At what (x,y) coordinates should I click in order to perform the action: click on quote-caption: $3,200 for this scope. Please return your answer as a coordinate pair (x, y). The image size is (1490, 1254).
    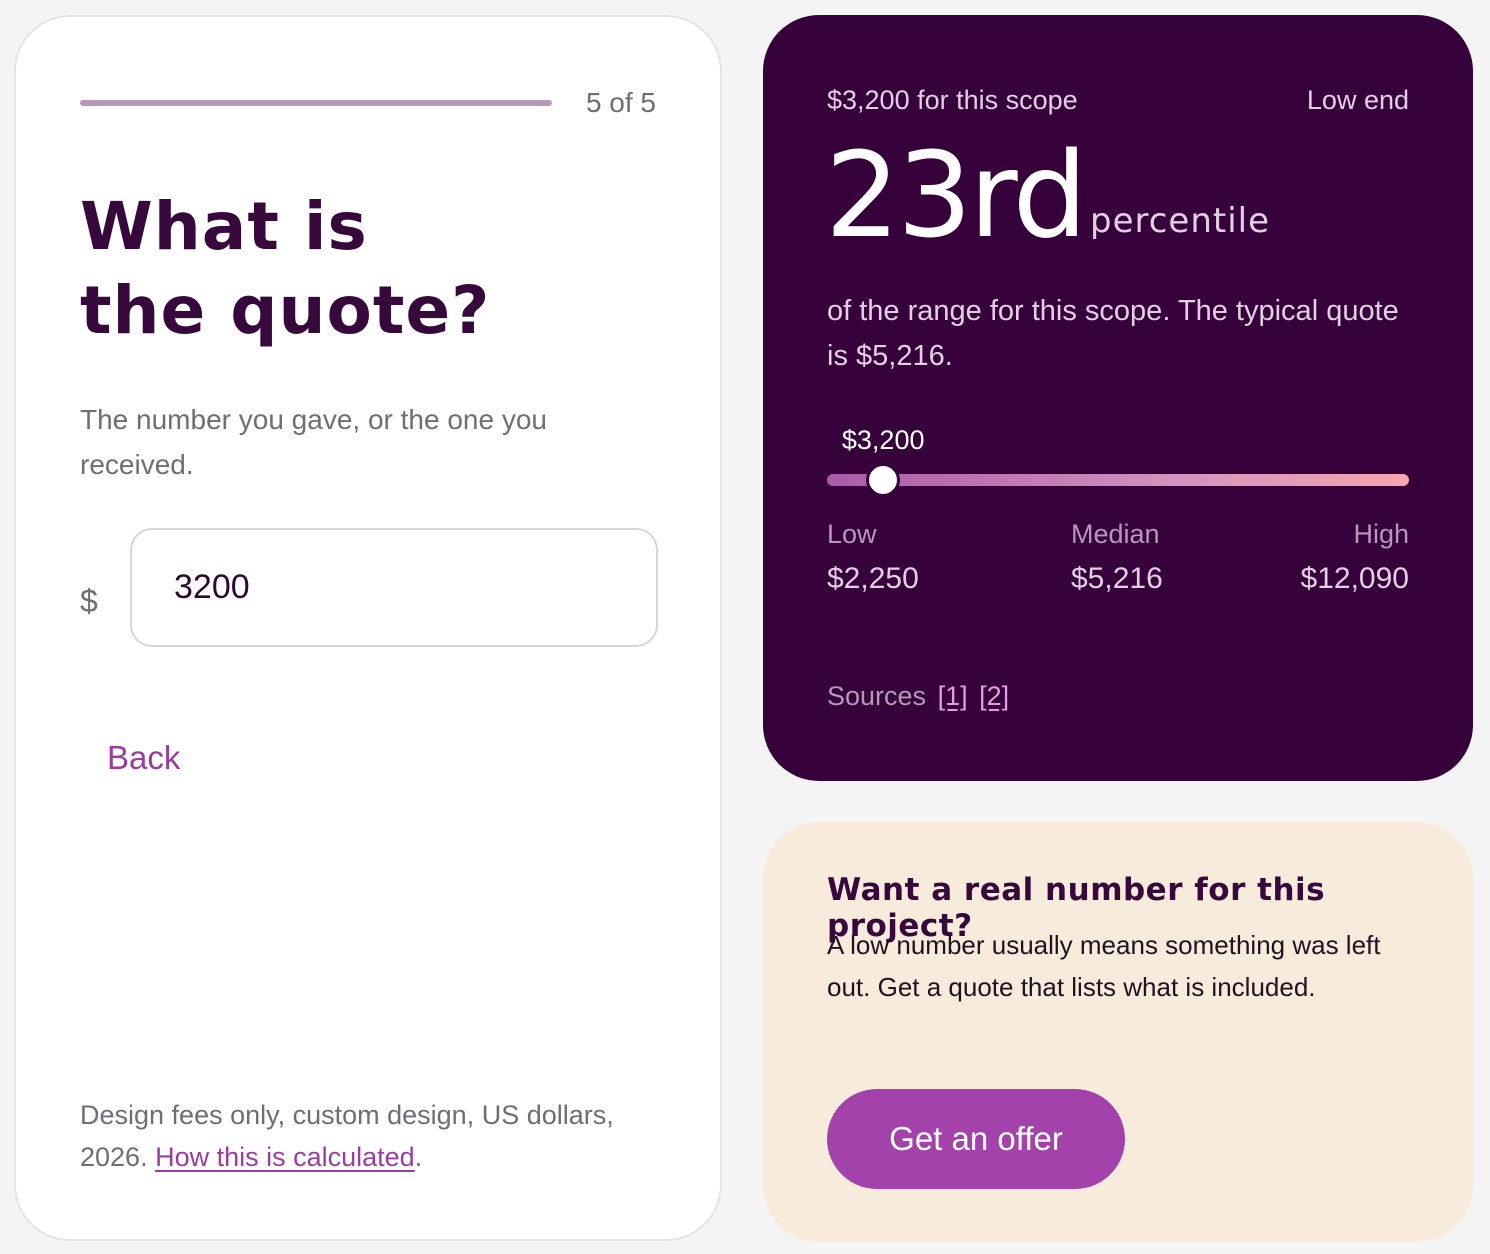
    Looking at the image, I should click on (952, 100).